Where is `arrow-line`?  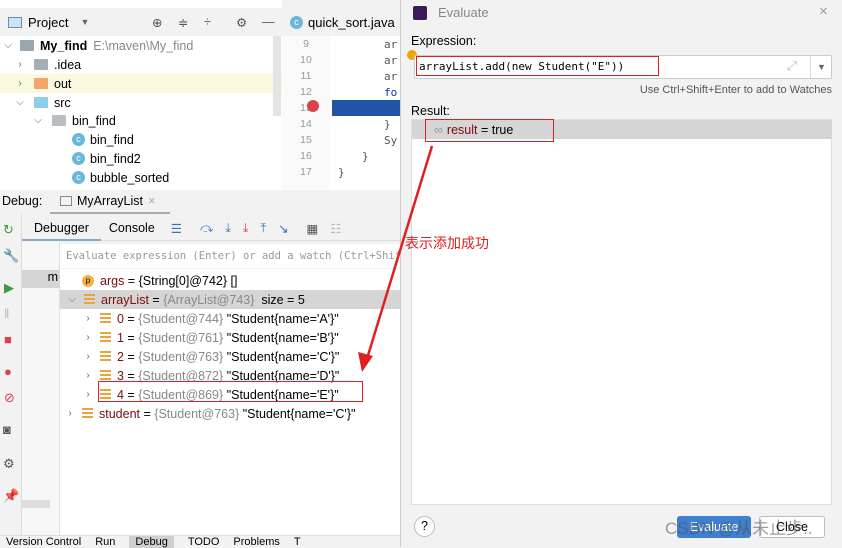 arrow-line is located at coordinates (399, 254).